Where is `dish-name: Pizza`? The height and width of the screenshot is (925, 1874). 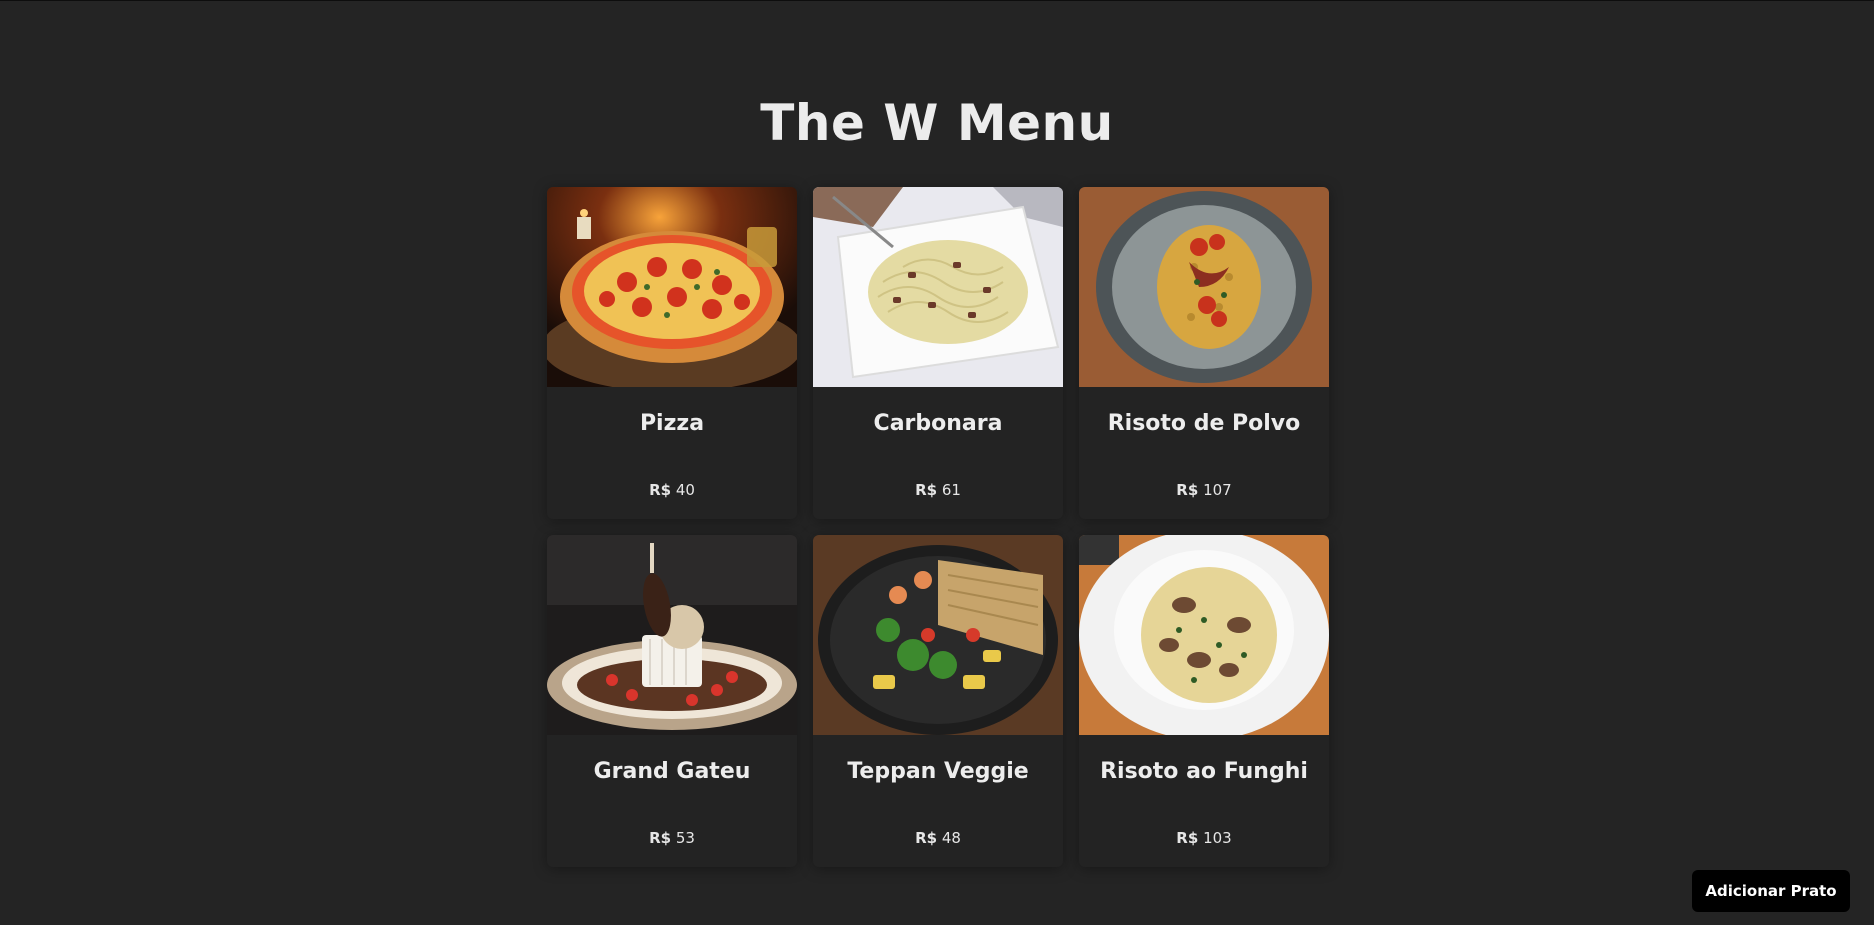
dish-name: Pizza is located at coordinates (672, 423).